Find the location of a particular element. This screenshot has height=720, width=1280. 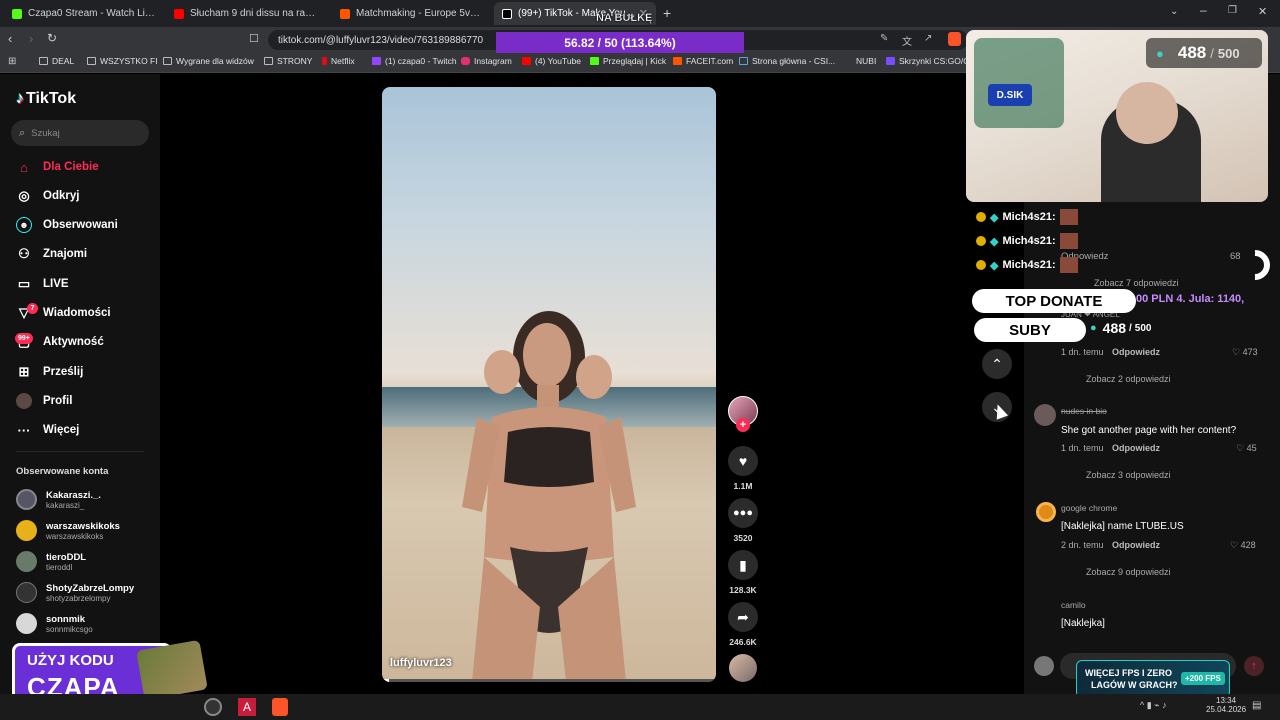

youtube-icon is located at coordinates (179, 13).